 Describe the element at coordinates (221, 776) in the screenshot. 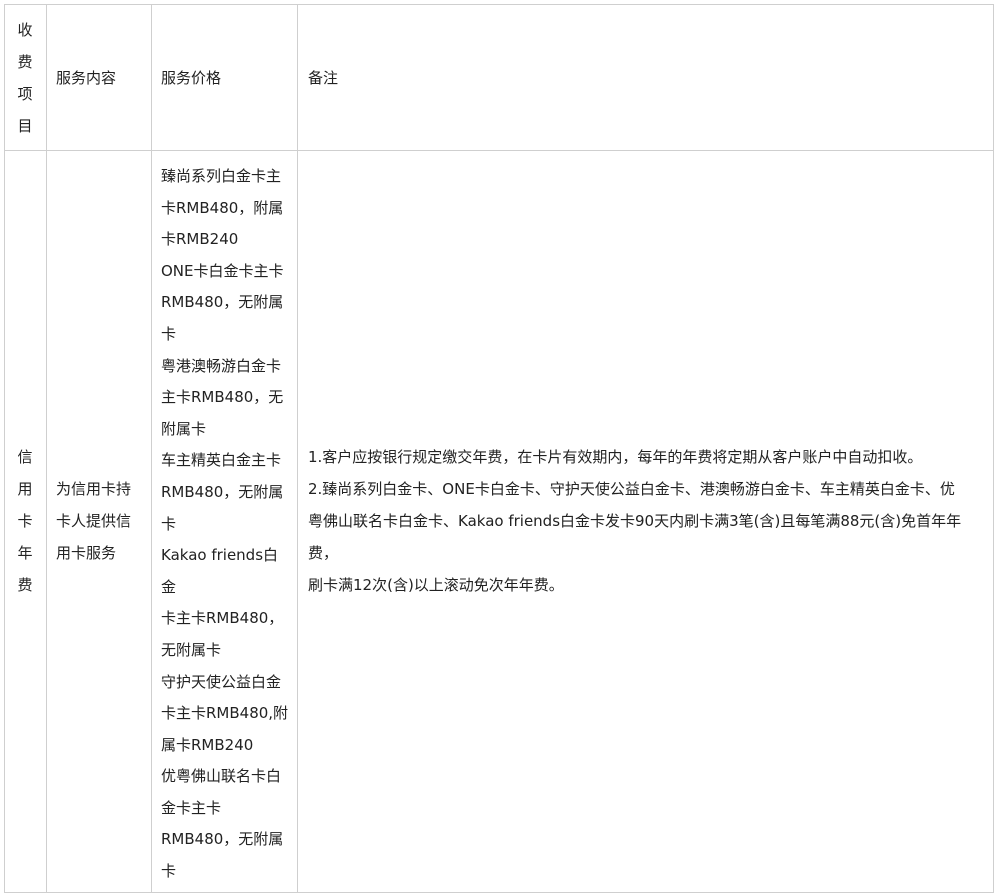

I see `price-line: 优粤佛山联名卡白` at that location.